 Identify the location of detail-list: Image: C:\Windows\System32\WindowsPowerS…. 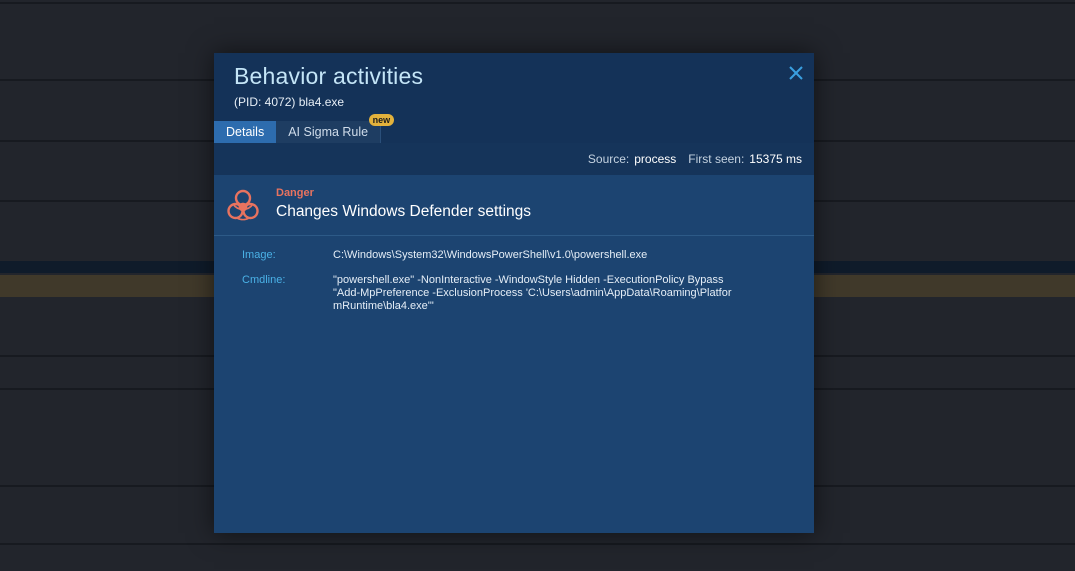
(512, 287).